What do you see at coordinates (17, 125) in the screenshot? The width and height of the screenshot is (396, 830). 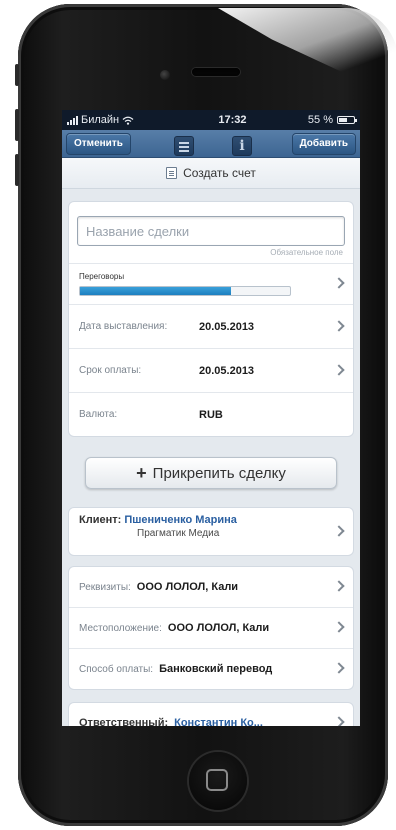 I see `volume-up-button` at bounding box center [17, 125].